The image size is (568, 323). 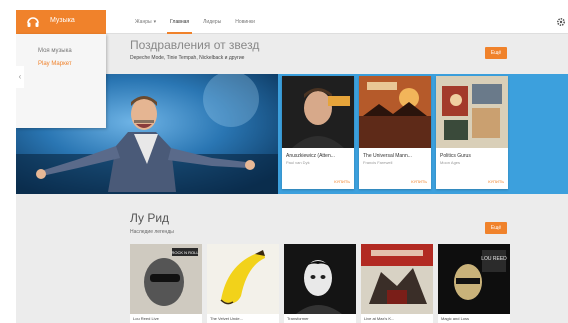 I want to click on tab-genres: Жанры ▾, so click(x=145, y=22).